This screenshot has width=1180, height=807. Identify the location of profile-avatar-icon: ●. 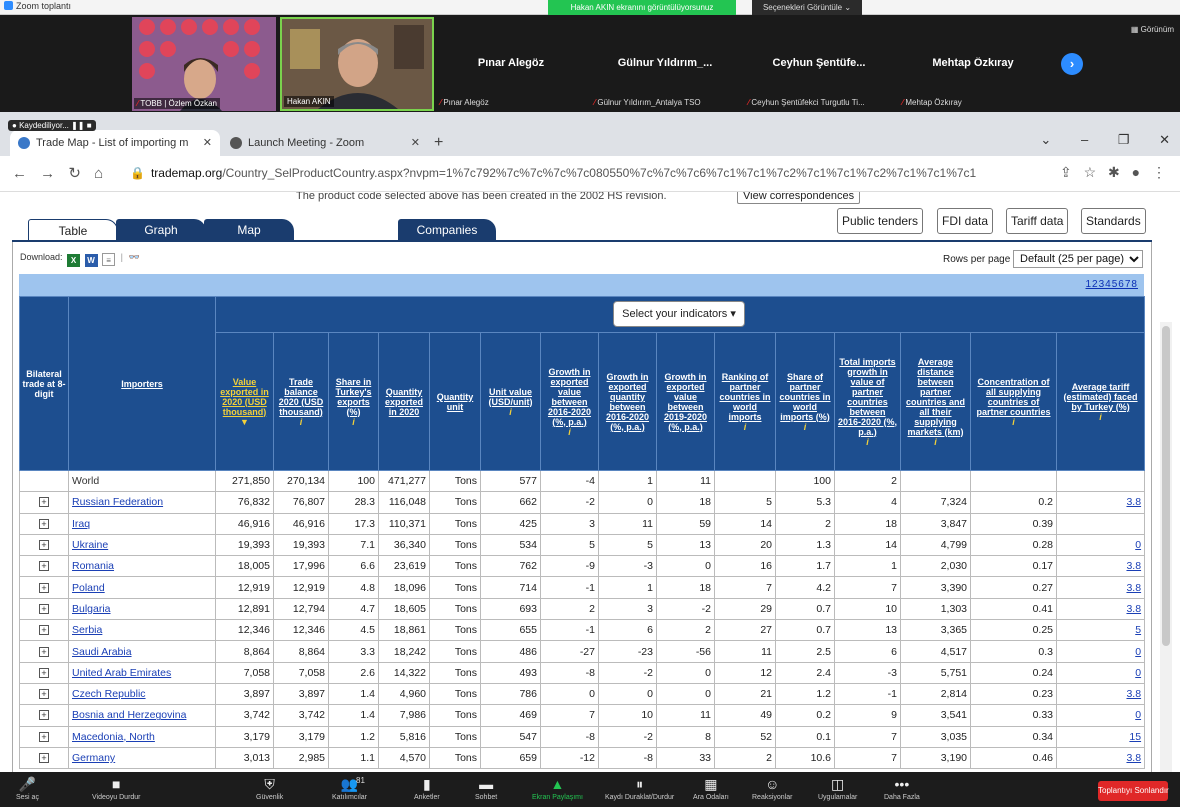
(1136, 172).